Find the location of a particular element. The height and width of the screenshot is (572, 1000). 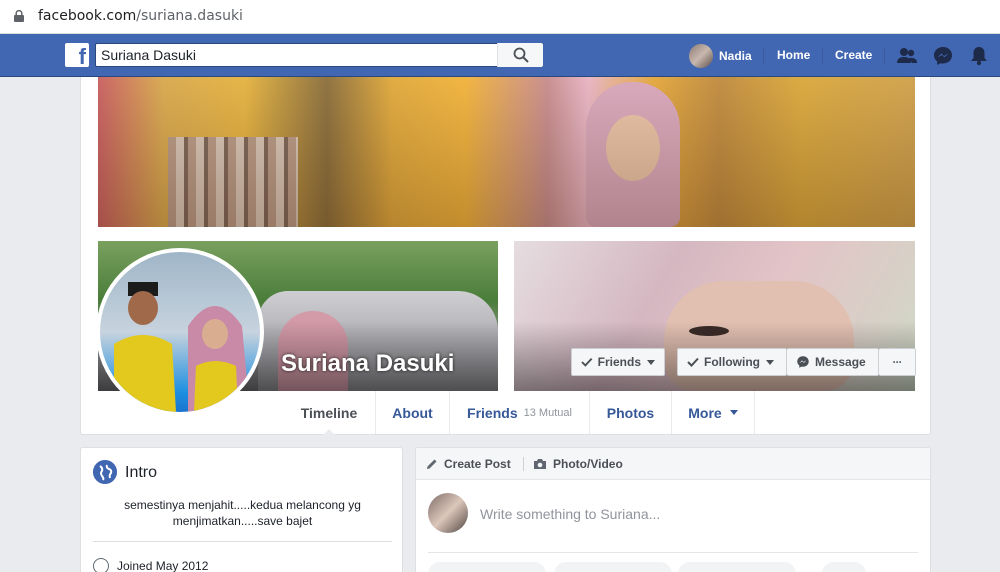

tab-label: Friends is located at coordinates (492, 412).